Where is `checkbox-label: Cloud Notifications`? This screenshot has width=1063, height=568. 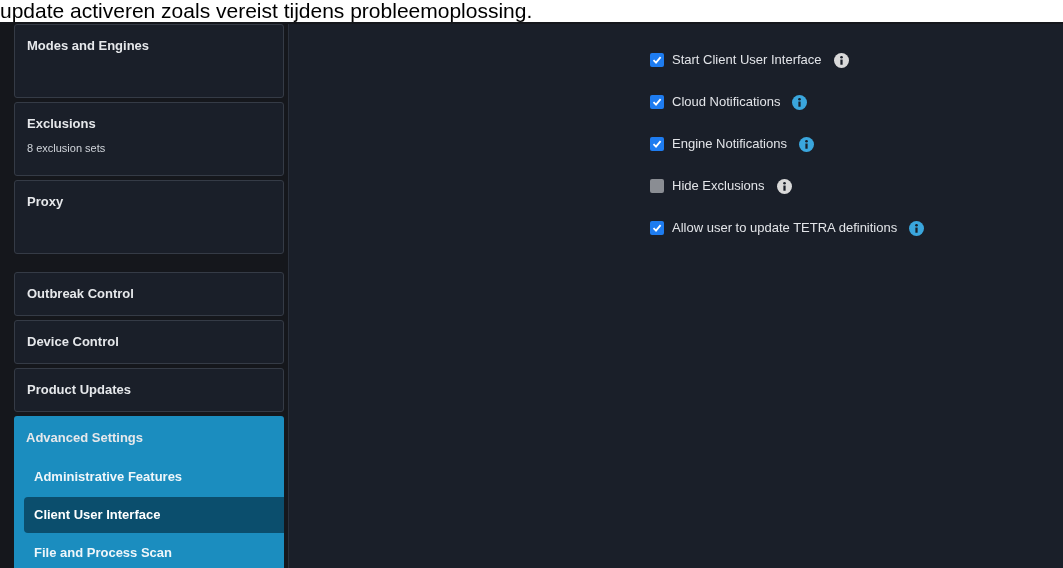
checkbox-label: Cloud Notifications is located at coordinates (726, 102).